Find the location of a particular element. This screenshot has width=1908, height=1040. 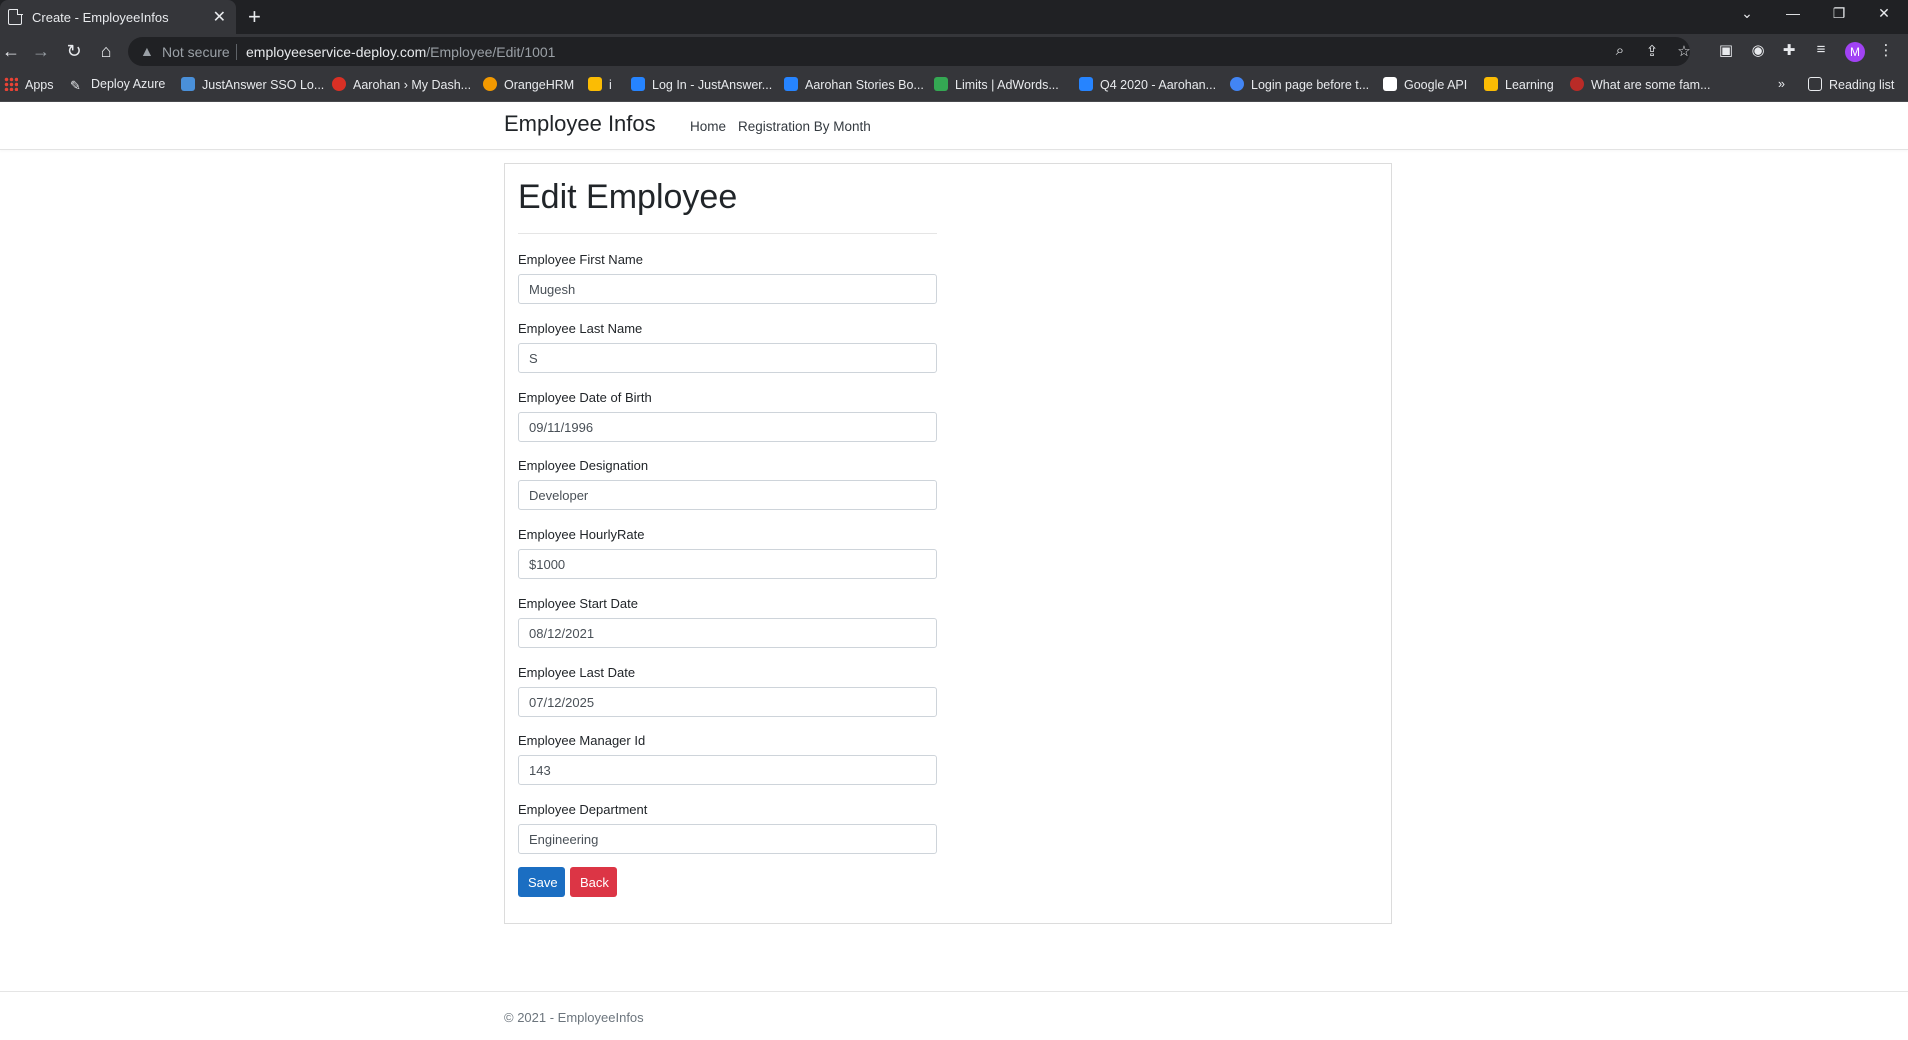

bookmark-item: ✎ Deploy Azure is located at coordinates (118, 85).